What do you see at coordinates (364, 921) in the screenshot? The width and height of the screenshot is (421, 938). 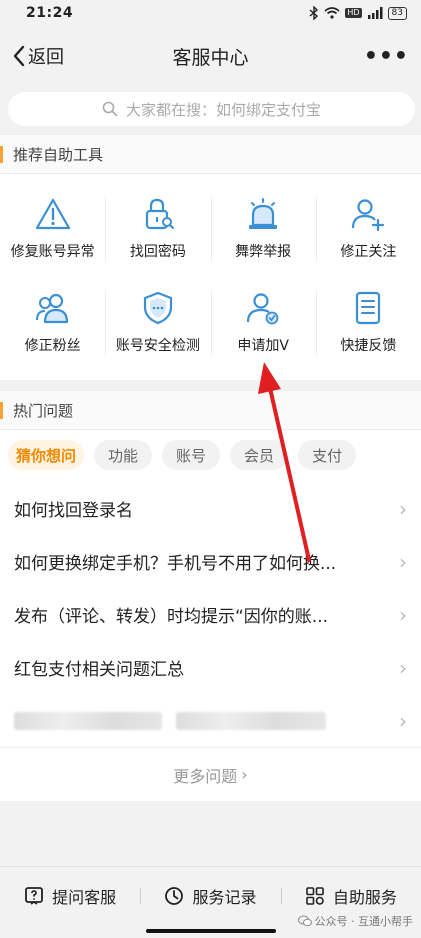 I see `watermark-text: 公众号 · 互通小帮手` at bounding box center [364, 921].